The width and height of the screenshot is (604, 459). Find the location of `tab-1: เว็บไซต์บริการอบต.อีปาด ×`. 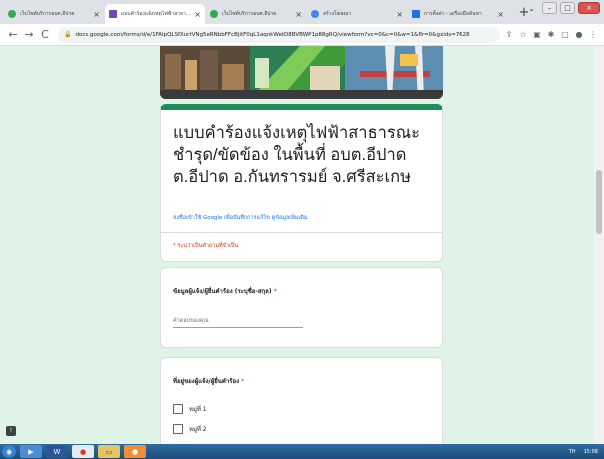

tab-1: เว็บไซต์บริการอบต.อีปาด × is located at coordinates (54, 14).